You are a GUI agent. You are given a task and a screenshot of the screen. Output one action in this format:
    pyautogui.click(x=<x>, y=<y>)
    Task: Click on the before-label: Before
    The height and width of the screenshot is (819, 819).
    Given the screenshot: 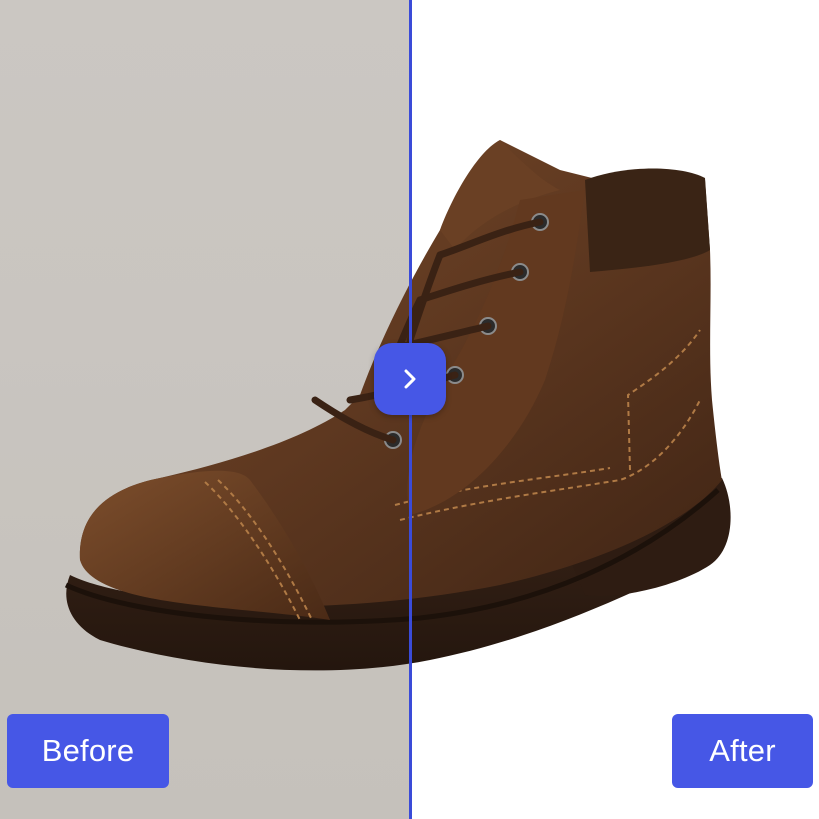 What is the action you would take?
    pyautogui.click(x=88, y=751)
    